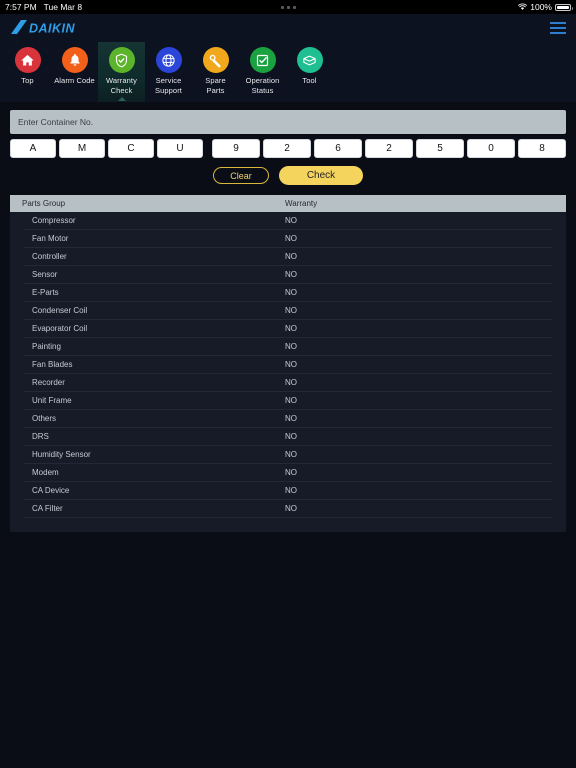 This screenshot has width=576, height=768. Describe the element at coordinates (121, 80) in the screenshot. I see `nav-label: Warranty` at that location.